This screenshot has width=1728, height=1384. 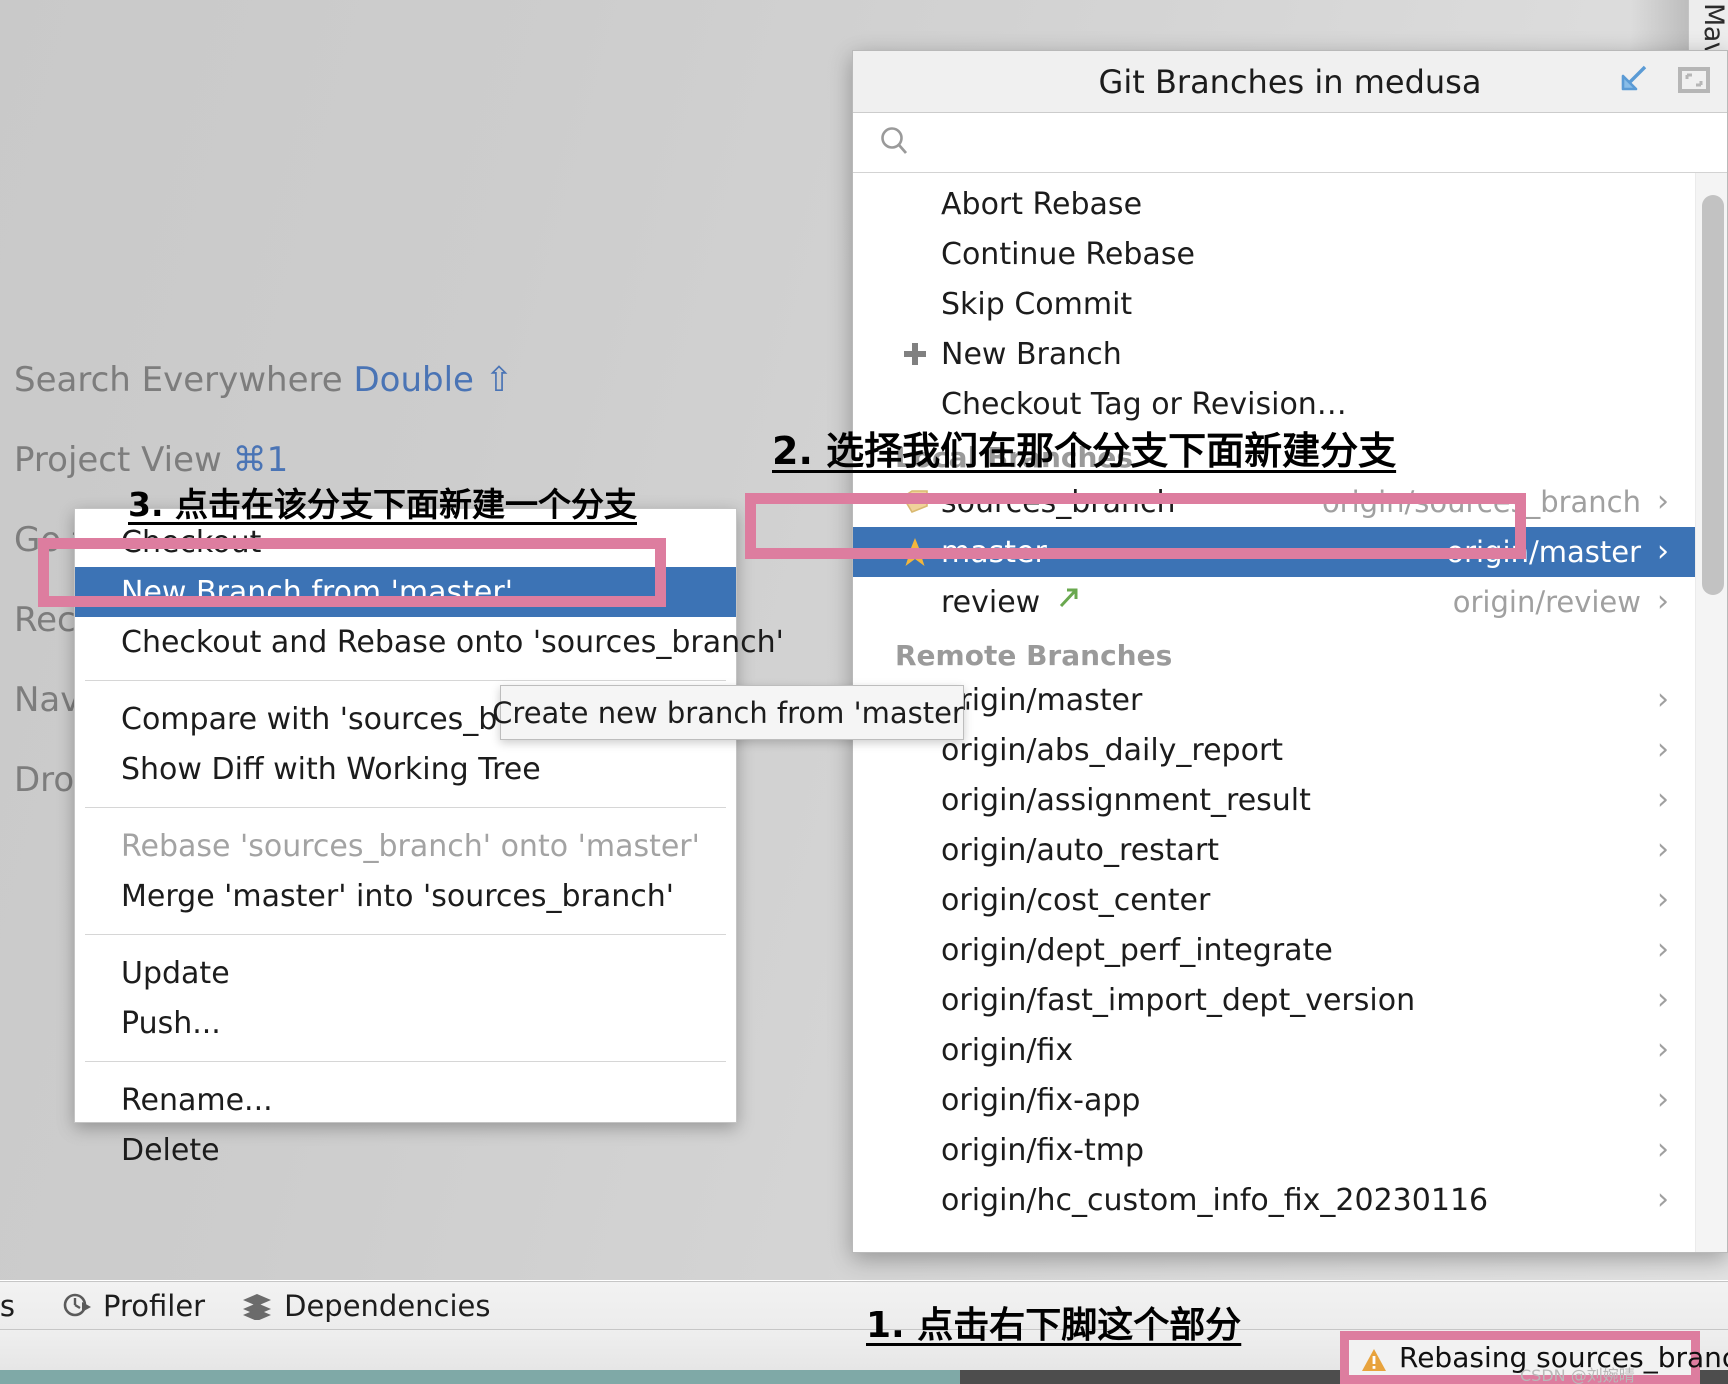 I want to click on menu-item-update: Update, so click(x=405, y=973).